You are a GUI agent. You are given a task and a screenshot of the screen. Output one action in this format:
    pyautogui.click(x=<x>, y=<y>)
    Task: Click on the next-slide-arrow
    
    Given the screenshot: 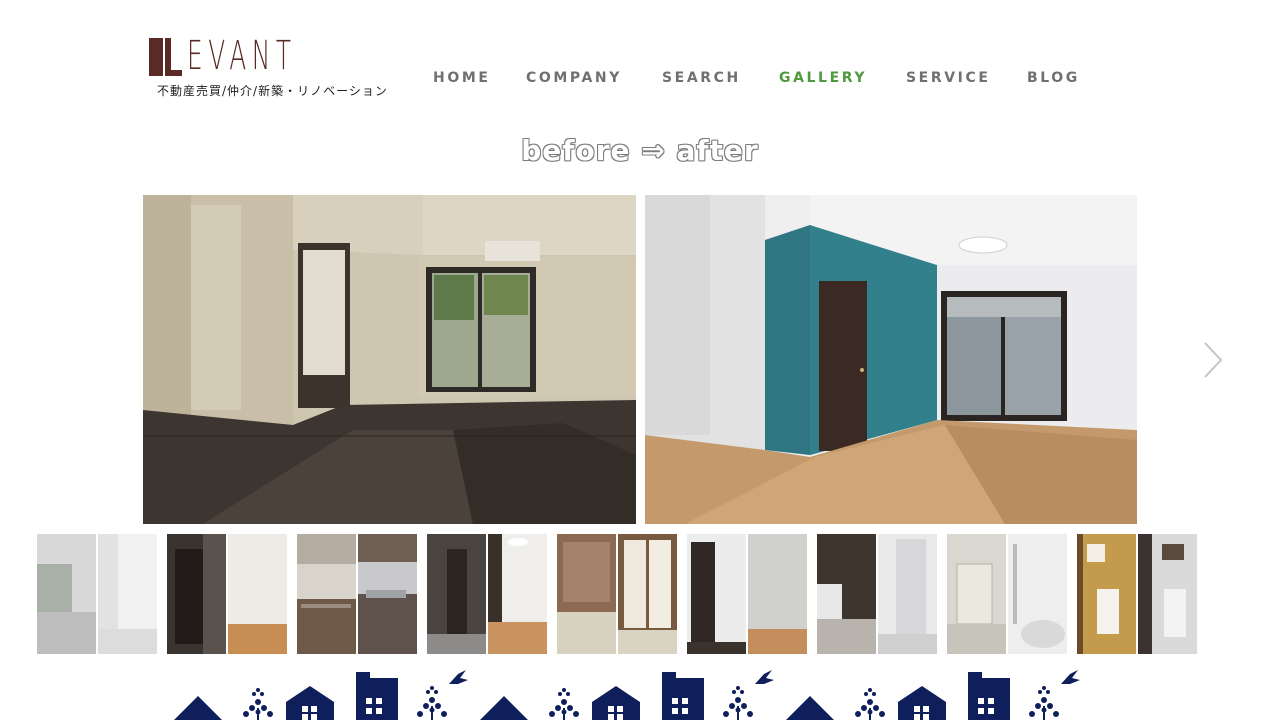 What is the action you would take?
    pyautogui.click(x=1213, y=360)
    